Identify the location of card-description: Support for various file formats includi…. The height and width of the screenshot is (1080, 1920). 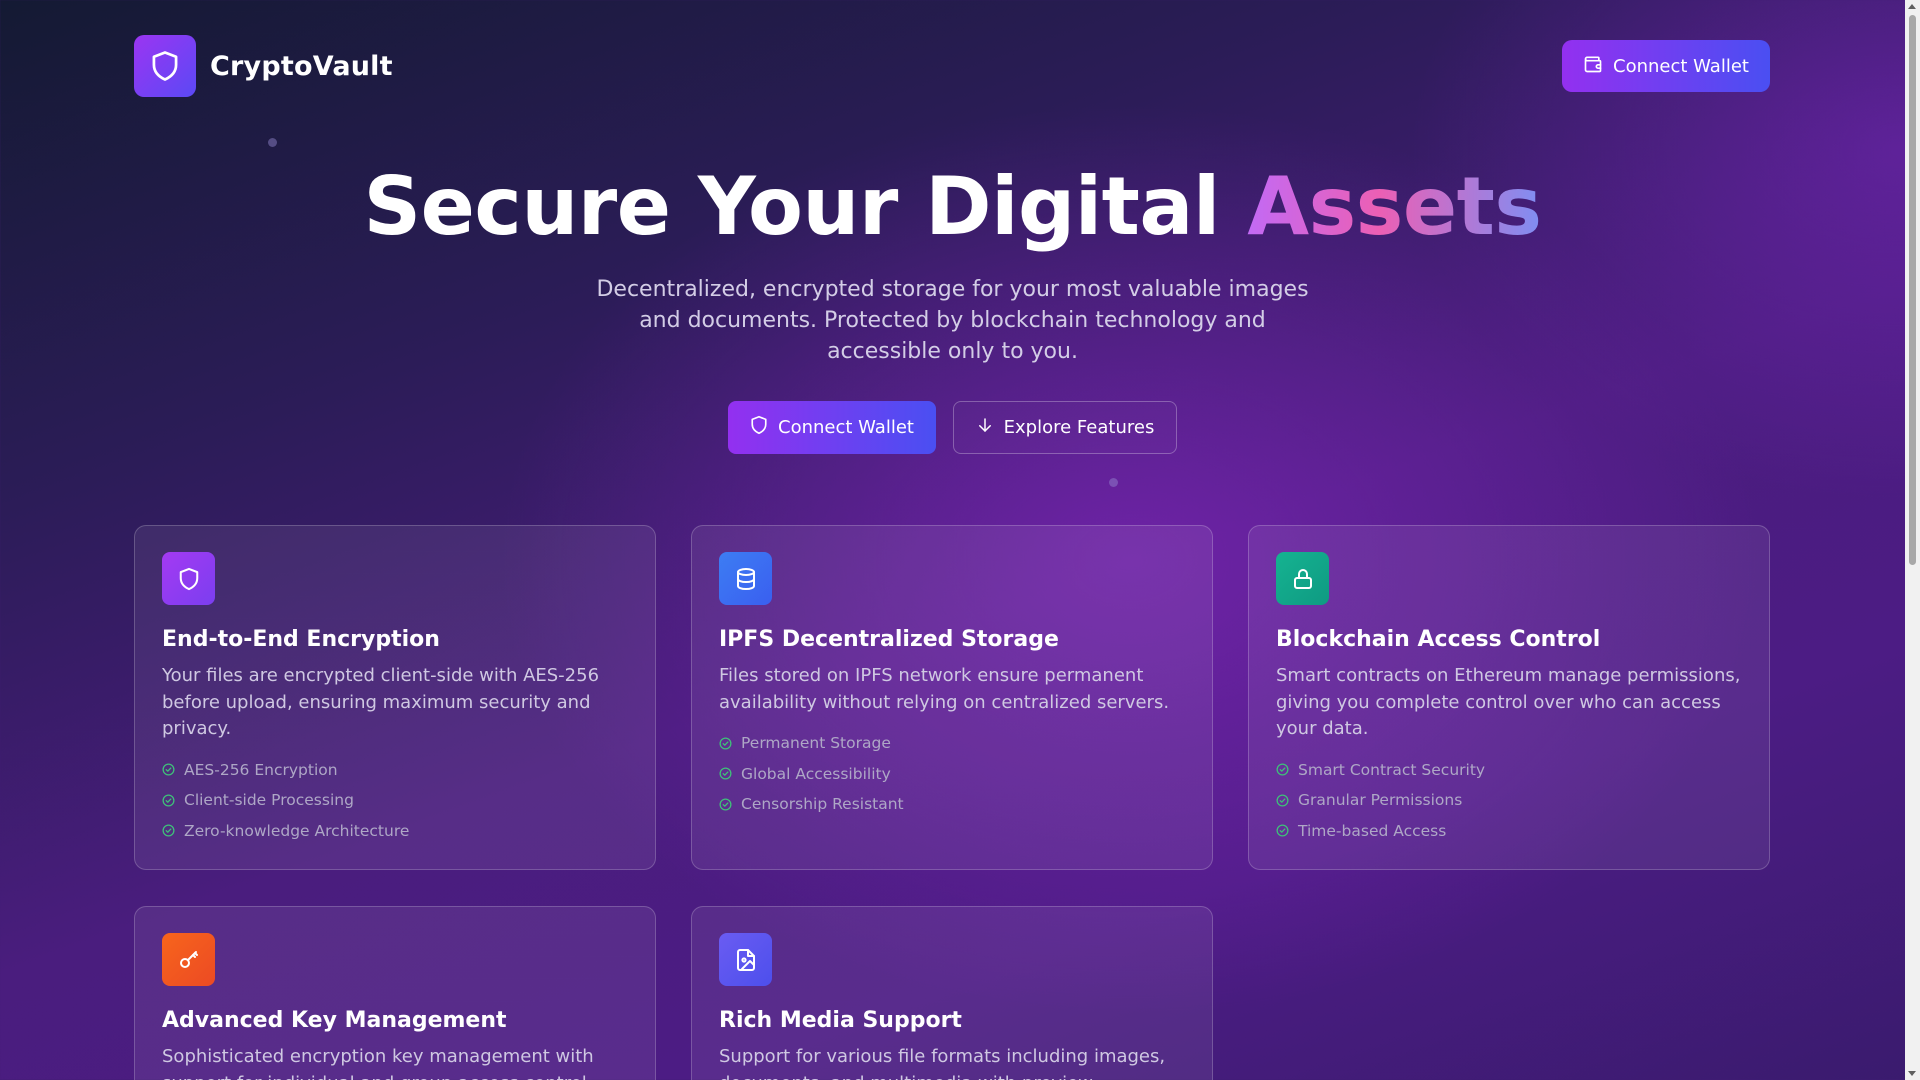
(942, 1063).